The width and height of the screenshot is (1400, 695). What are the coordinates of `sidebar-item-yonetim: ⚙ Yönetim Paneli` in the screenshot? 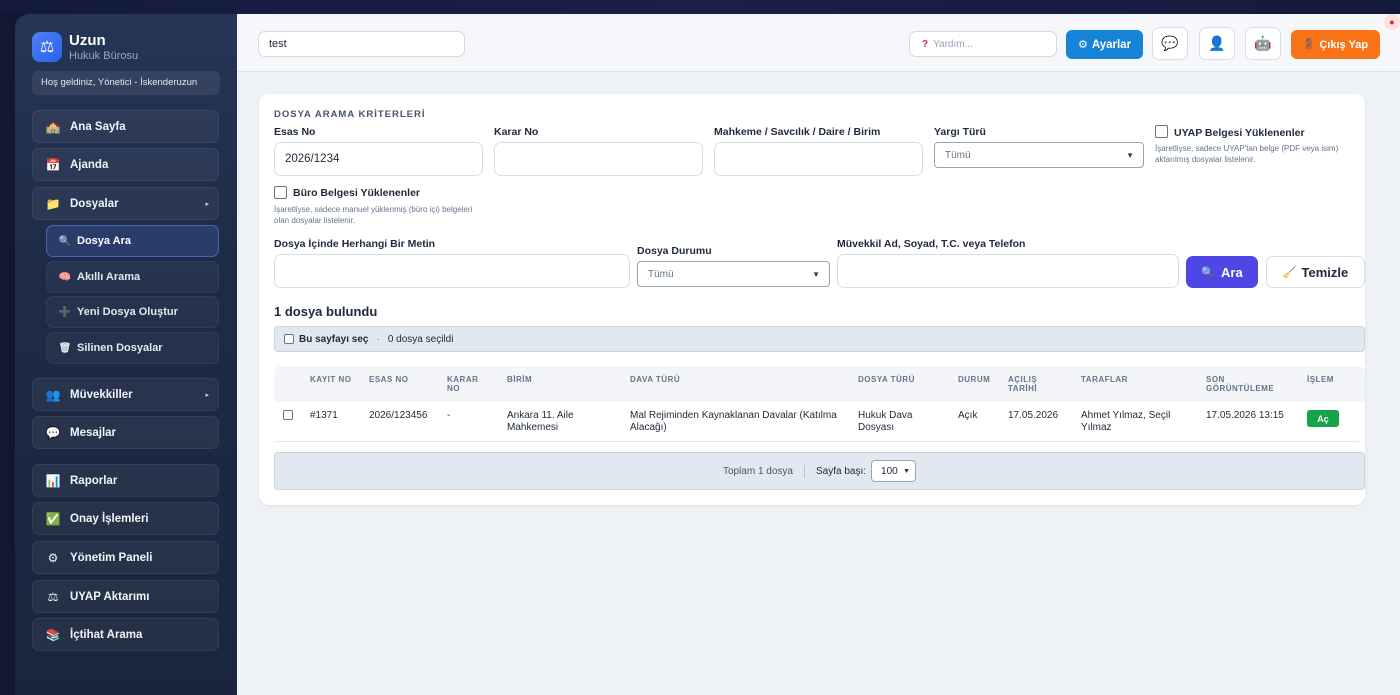 It's located at (125, 557).